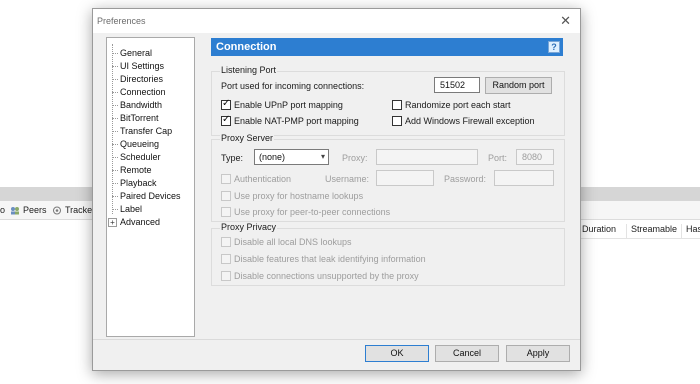  I want to click on tree-item-connection: Connection, so click(136, 92).